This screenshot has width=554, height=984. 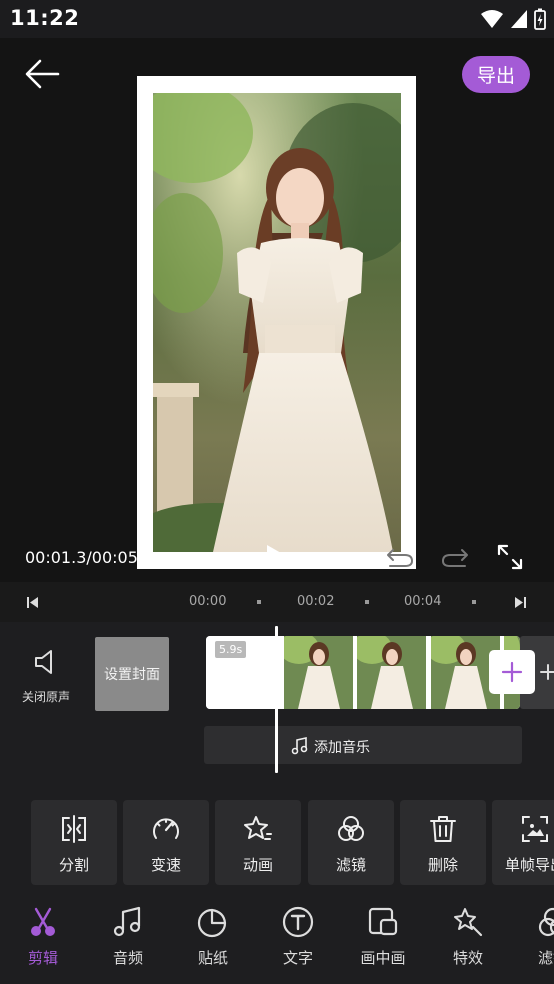 I want to click on tool-label: 变速, so click(x=165, y=865).